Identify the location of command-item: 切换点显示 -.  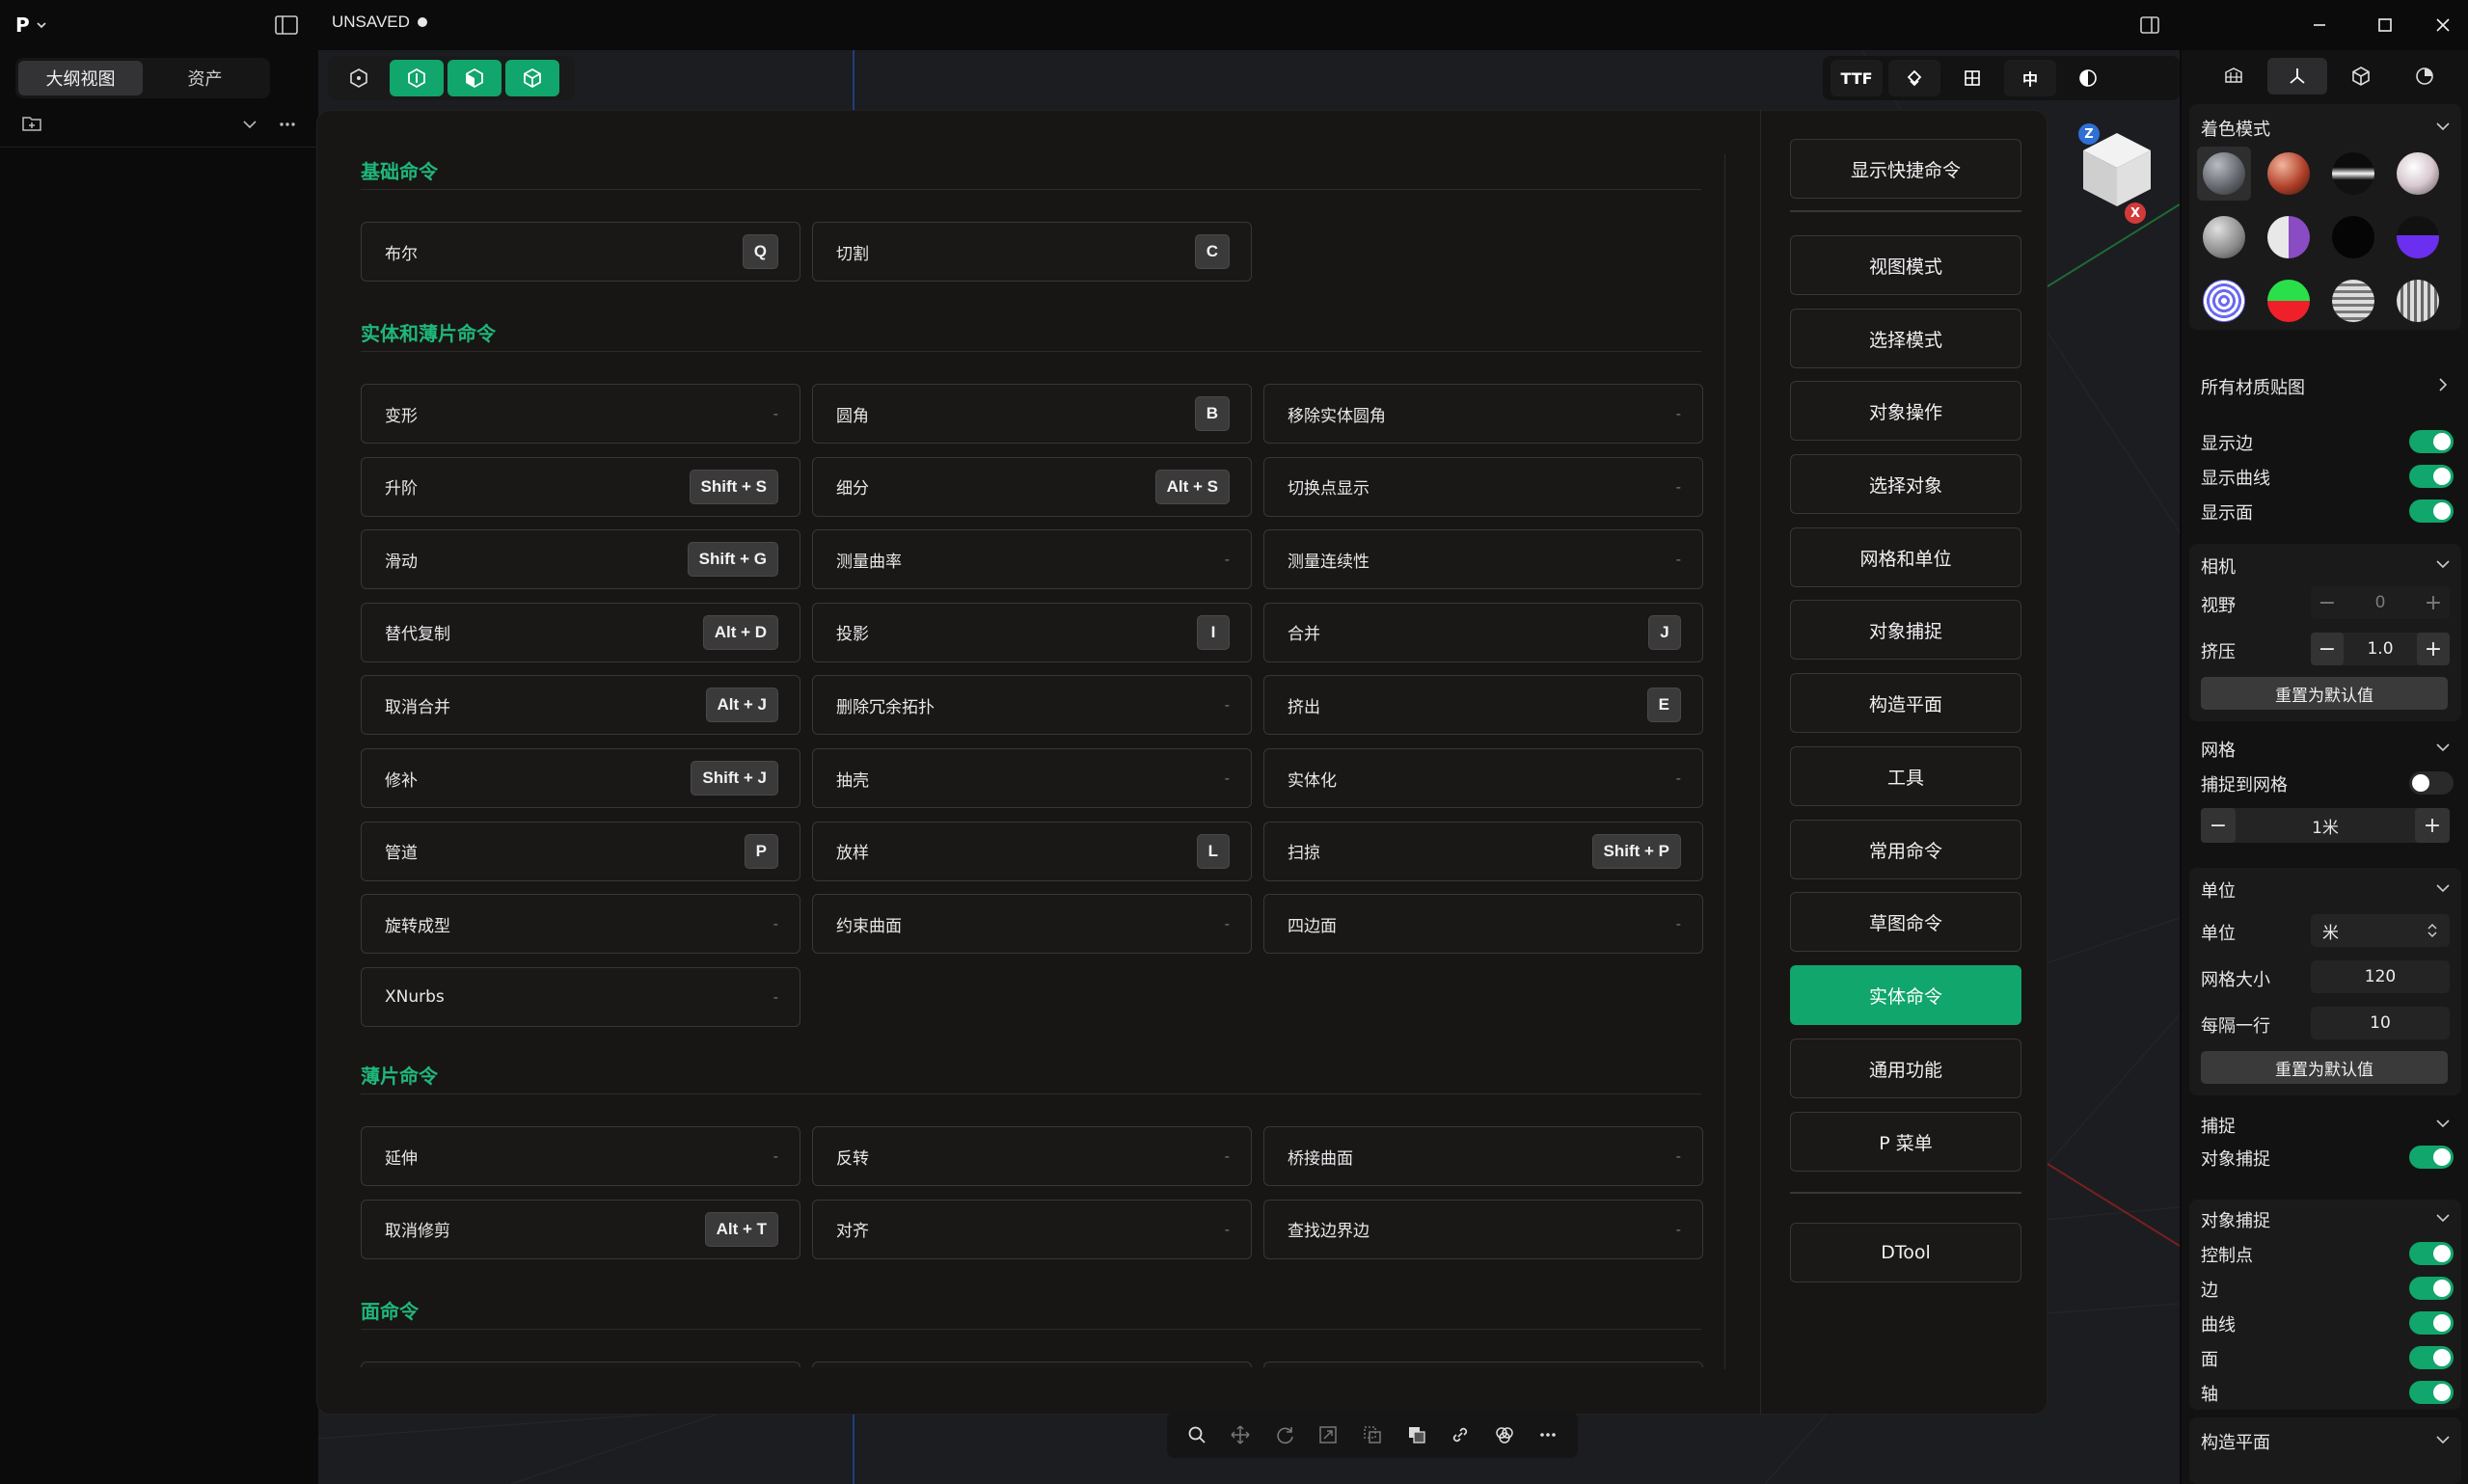
(1483, 486).